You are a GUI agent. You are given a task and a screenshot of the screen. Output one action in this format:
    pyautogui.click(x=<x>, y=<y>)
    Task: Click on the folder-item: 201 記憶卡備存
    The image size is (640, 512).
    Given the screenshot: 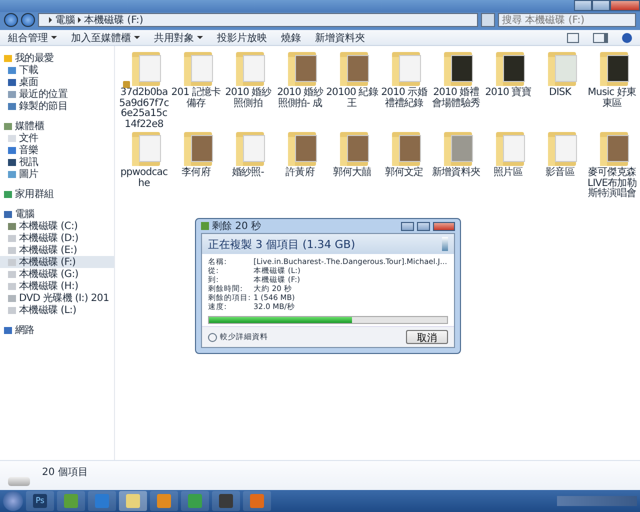 What is the action you would take?
    pyautogui.click(x=196, y=90)
    